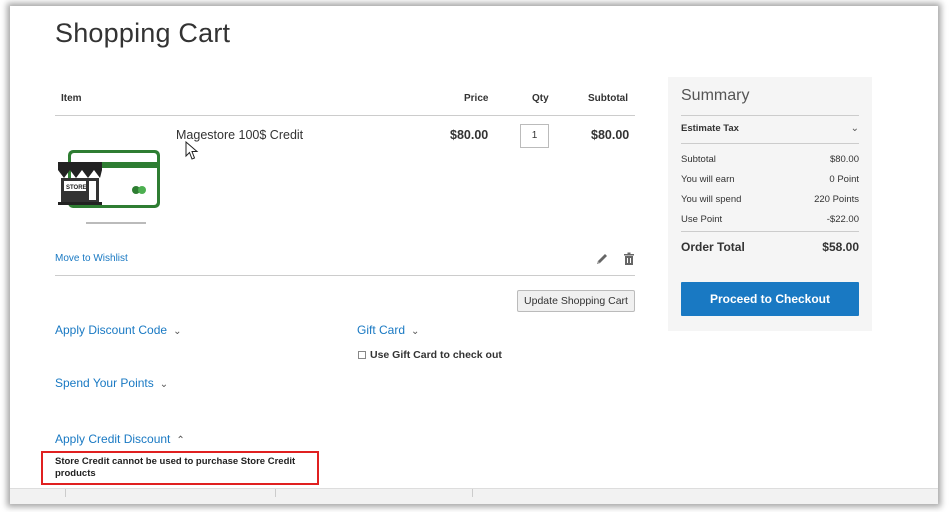 This screenshot has width=951, height=512. I want to click on order-total-label: Order Total, so click(713, 247).